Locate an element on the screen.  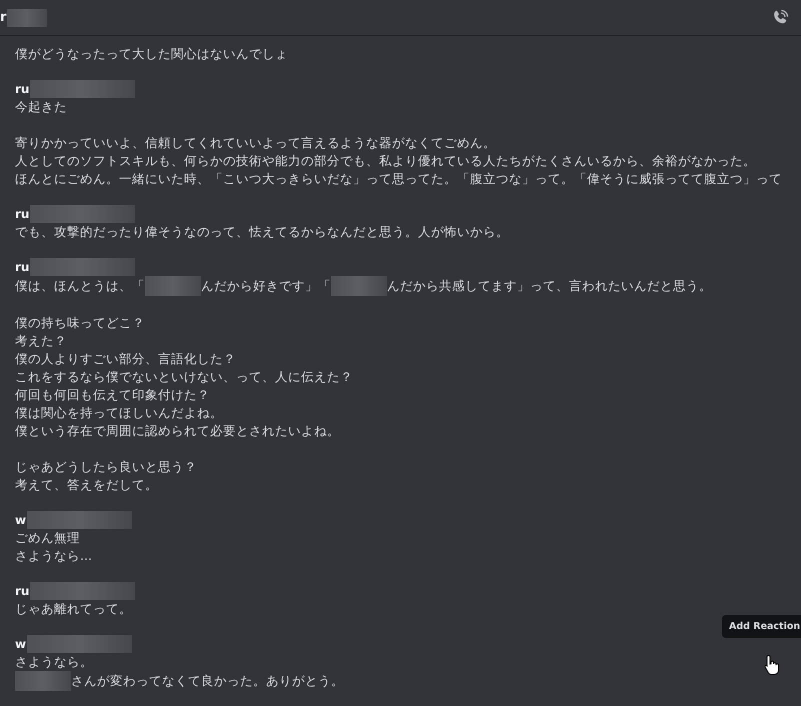
phone-call-icon is located at coordinates (780, 17).